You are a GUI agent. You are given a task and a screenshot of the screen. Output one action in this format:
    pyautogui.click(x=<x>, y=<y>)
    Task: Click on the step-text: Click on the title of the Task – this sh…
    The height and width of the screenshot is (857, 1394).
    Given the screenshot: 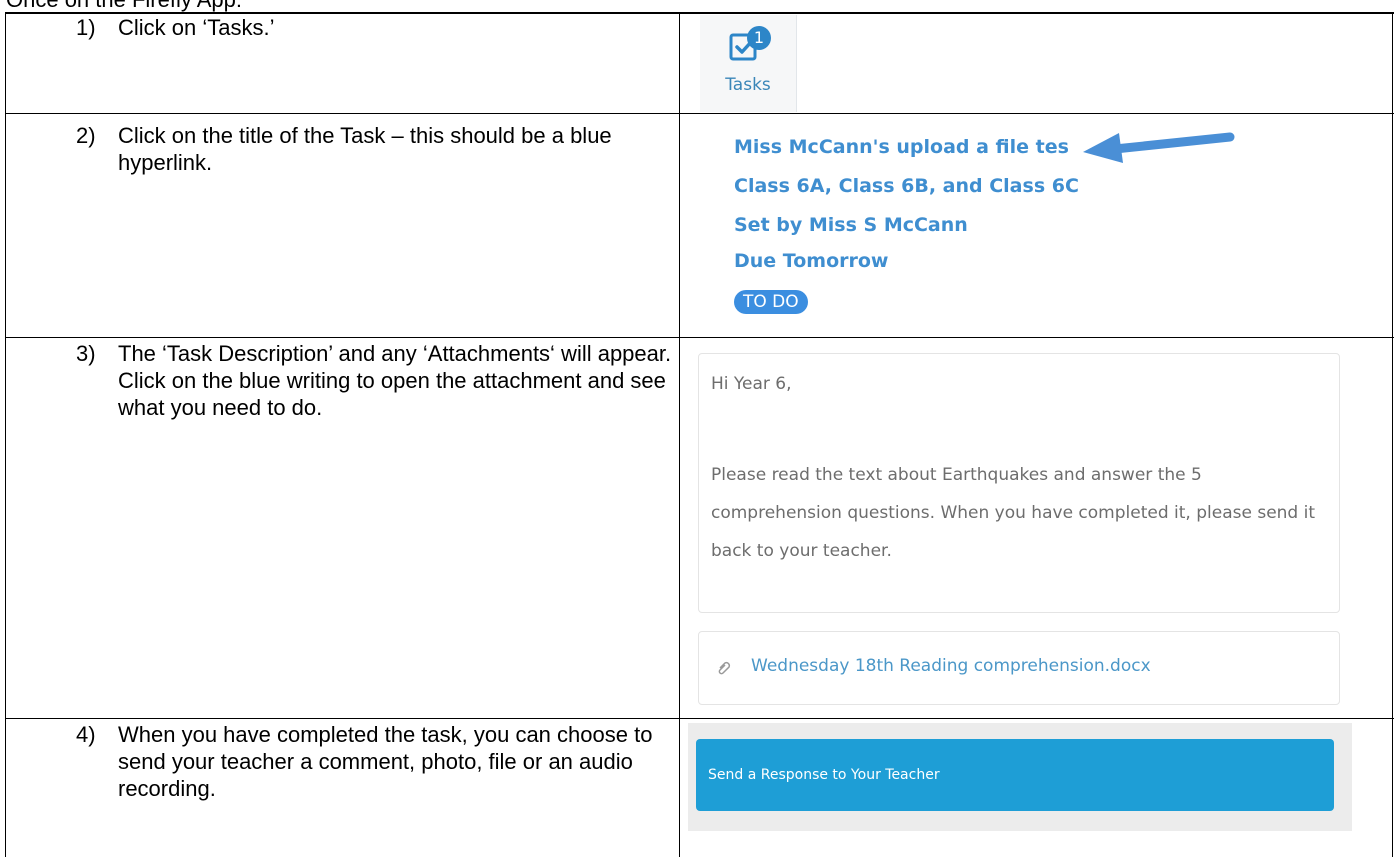 What is the action you would take?
    pyautogui.click(x=365, y=149)
    